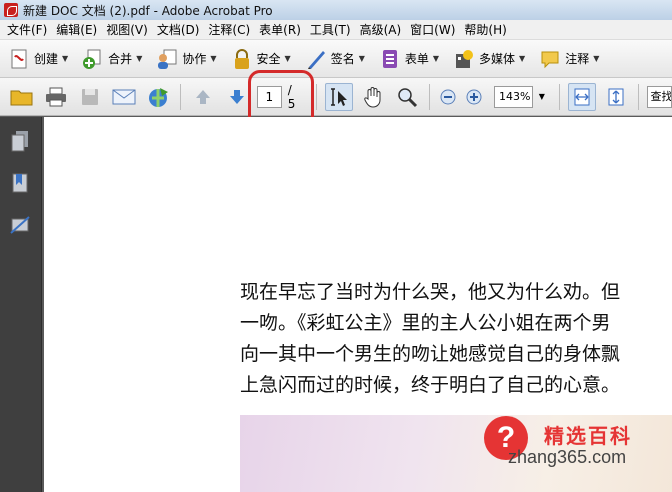 The image size is (672, 492). Describe the element at coordinates (542, 96) in the screenshot. I see `zoom-dropdown-icon: ▼` at that location.